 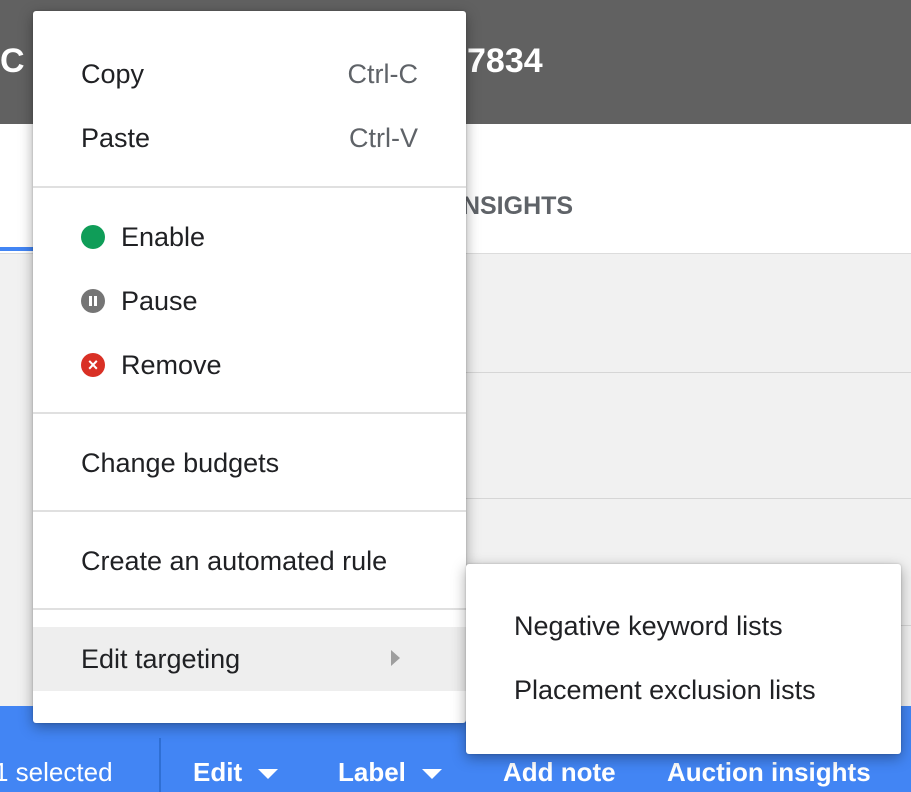 I want to click on menu-item-shortcut: Ctrl-V, so click(x=383, y=138).